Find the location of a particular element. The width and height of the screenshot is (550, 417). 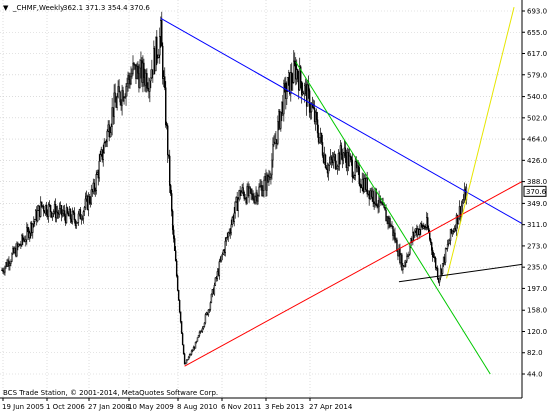

menu-glyph: ▼ is located at coordinates (6, 8).